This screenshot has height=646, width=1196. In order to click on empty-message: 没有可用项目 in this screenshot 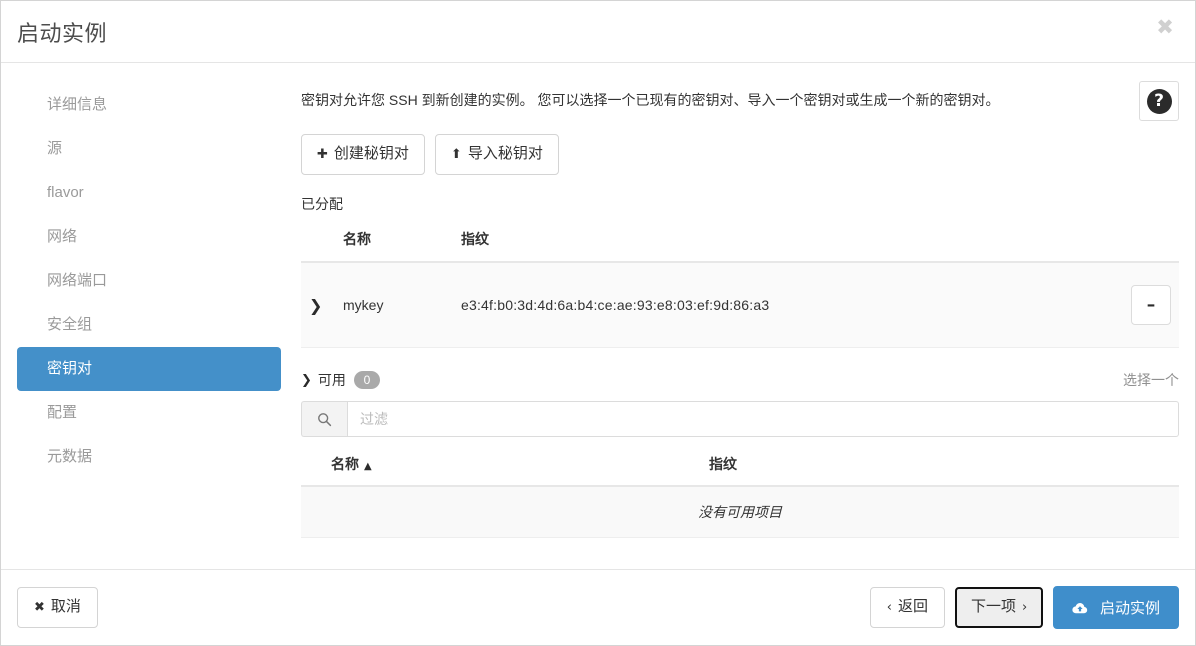, I will do `click(740, 512)`.